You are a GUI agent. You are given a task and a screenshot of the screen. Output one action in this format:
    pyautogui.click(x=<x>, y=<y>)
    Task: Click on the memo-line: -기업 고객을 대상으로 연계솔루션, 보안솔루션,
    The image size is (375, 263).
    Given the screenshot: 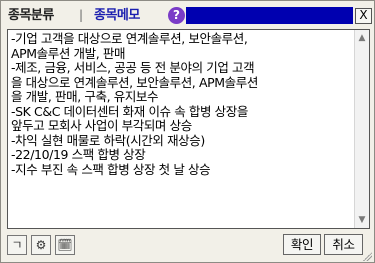 What is the action you would take?
    pyautogui.click(x=129, y=39)
    